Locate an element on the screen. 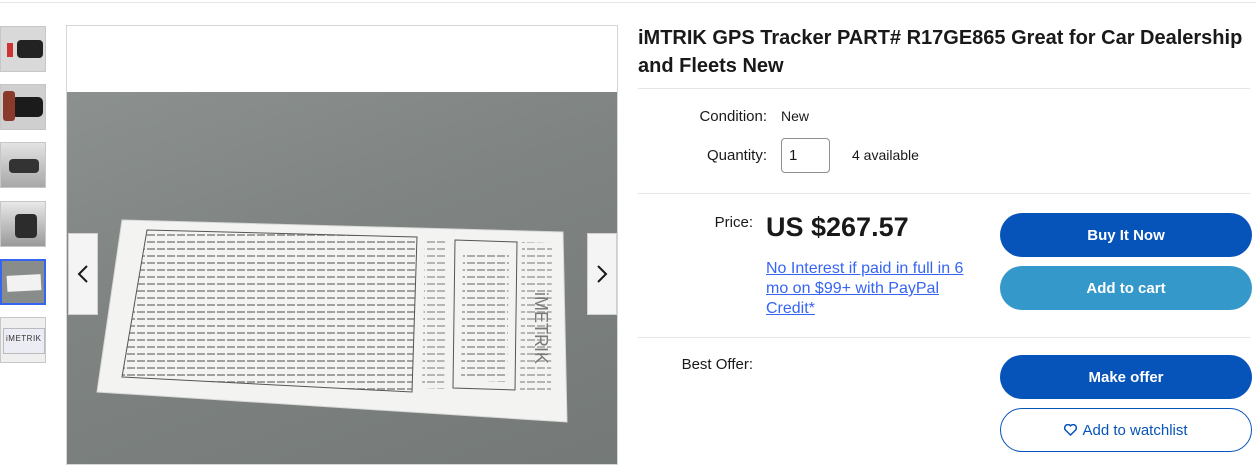  thumbnail-6: iMETRIK is located at coordinates (23, 340).